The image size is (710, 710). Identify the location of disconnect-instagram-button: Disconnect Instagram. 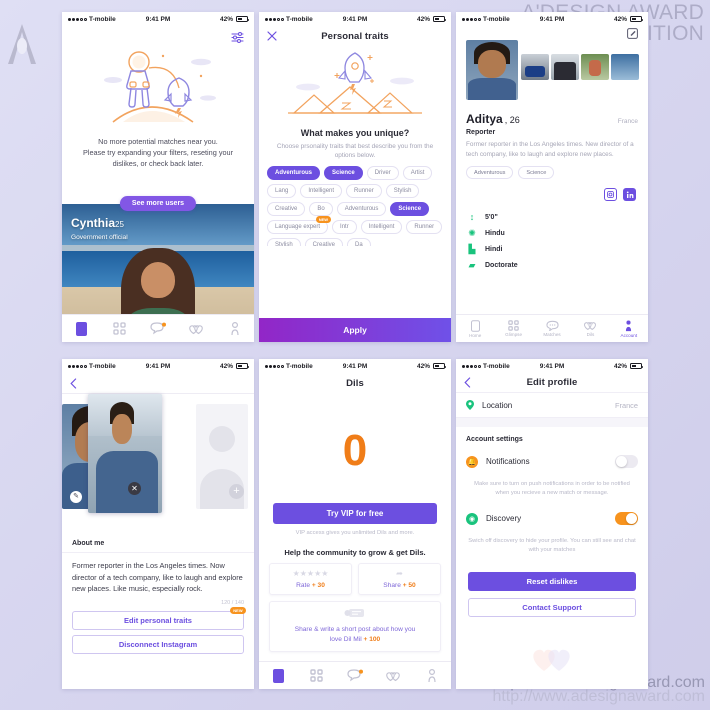
(158, 644).